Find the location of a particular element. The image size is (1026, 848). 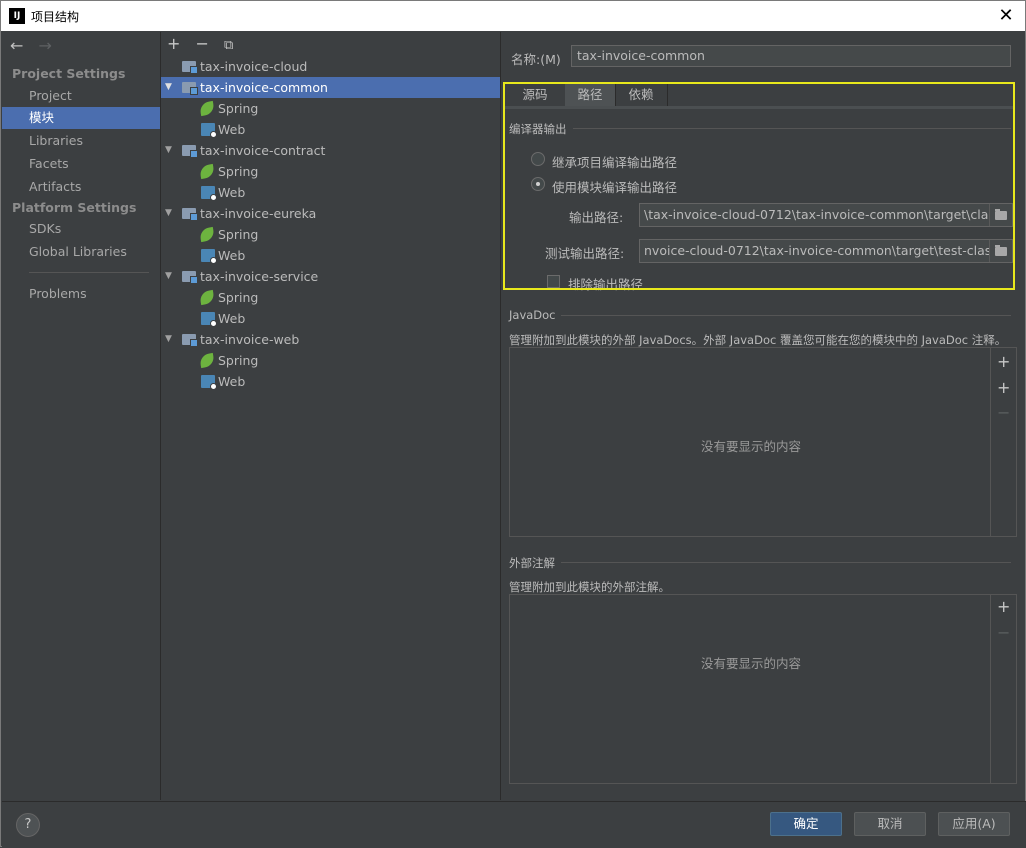

nav-item-facets: Facets is located at coordinates (81, 164).